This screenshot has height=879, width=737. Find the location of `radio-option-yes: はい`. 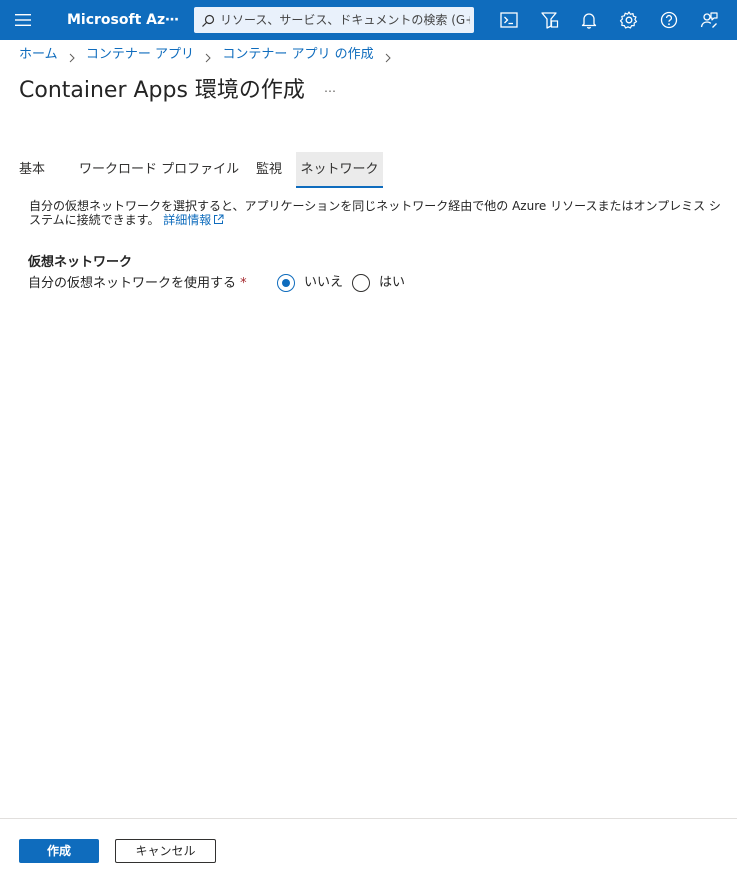

radio-option-yes: はい is located at coordinates (380, 284).